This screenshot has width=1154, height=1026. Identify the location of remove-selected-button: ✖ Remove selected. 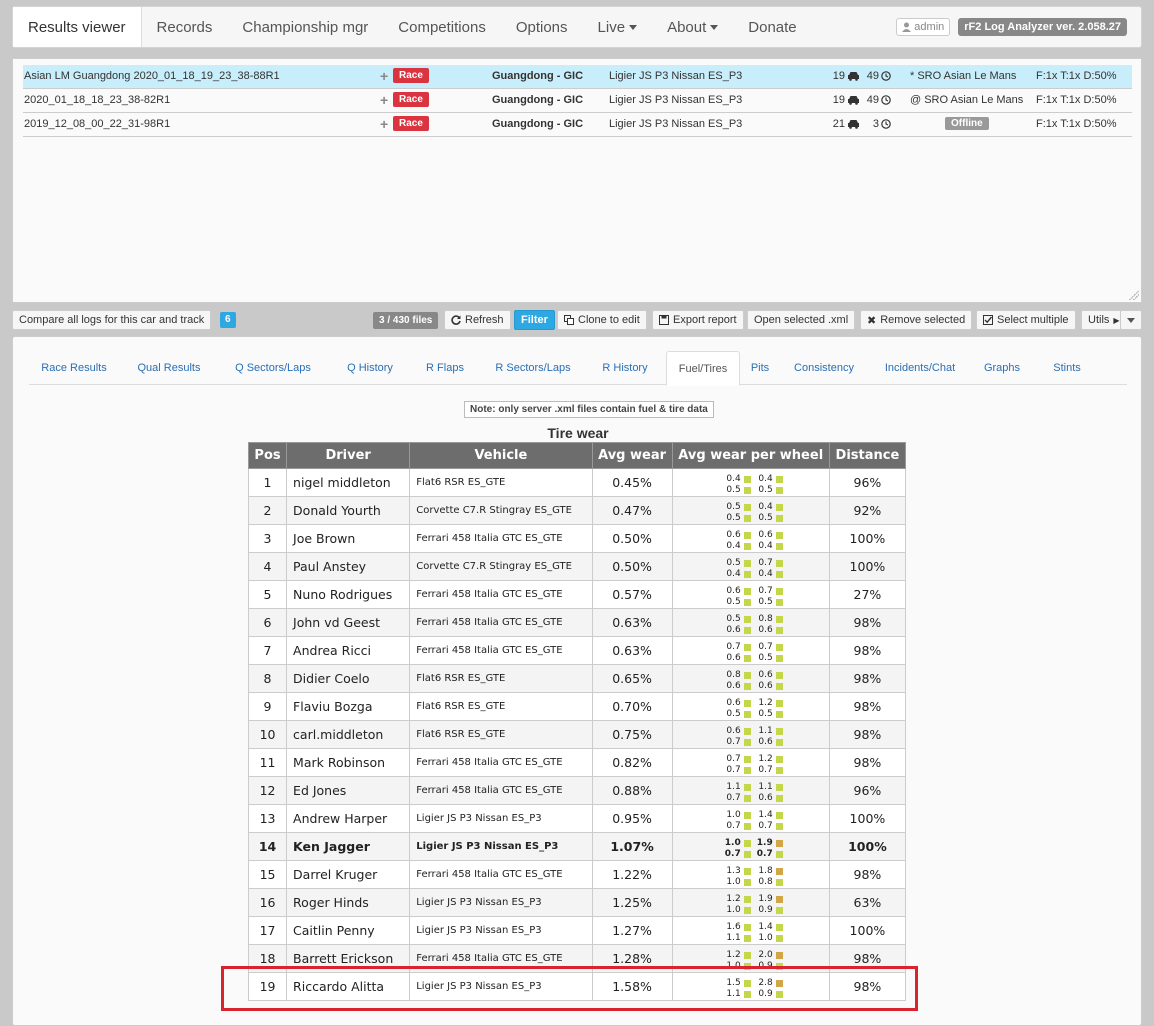
(916, 320).